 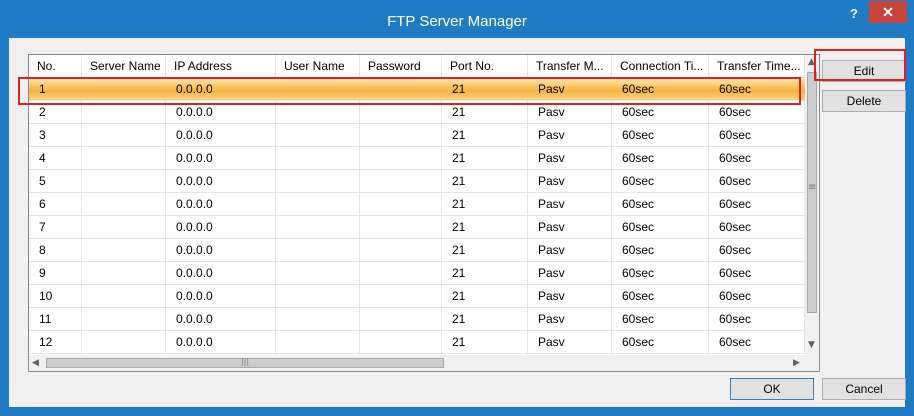 What do you see at coordinates (55, 89) in the screenshot?
I see `cell-no: 1` at bounding box center [55, 89].